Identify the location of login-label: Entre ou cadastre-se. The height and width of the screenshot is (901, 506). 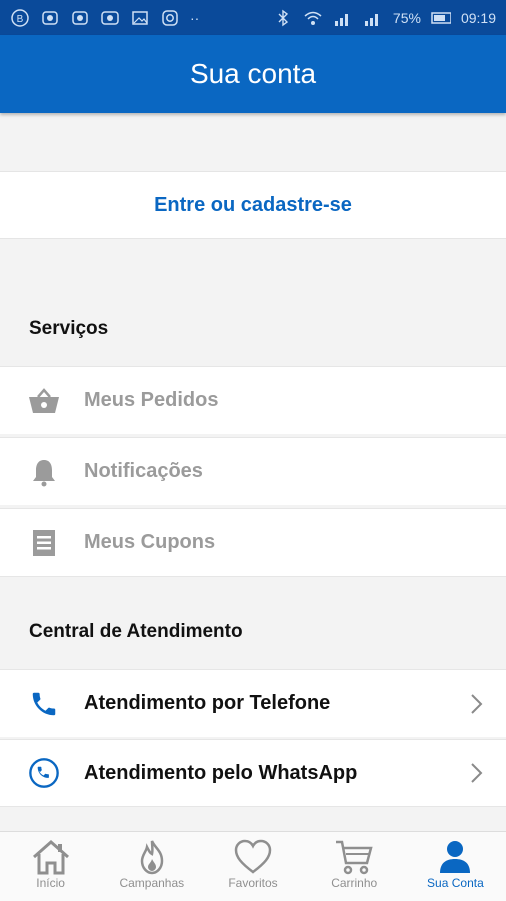
(253, 204).